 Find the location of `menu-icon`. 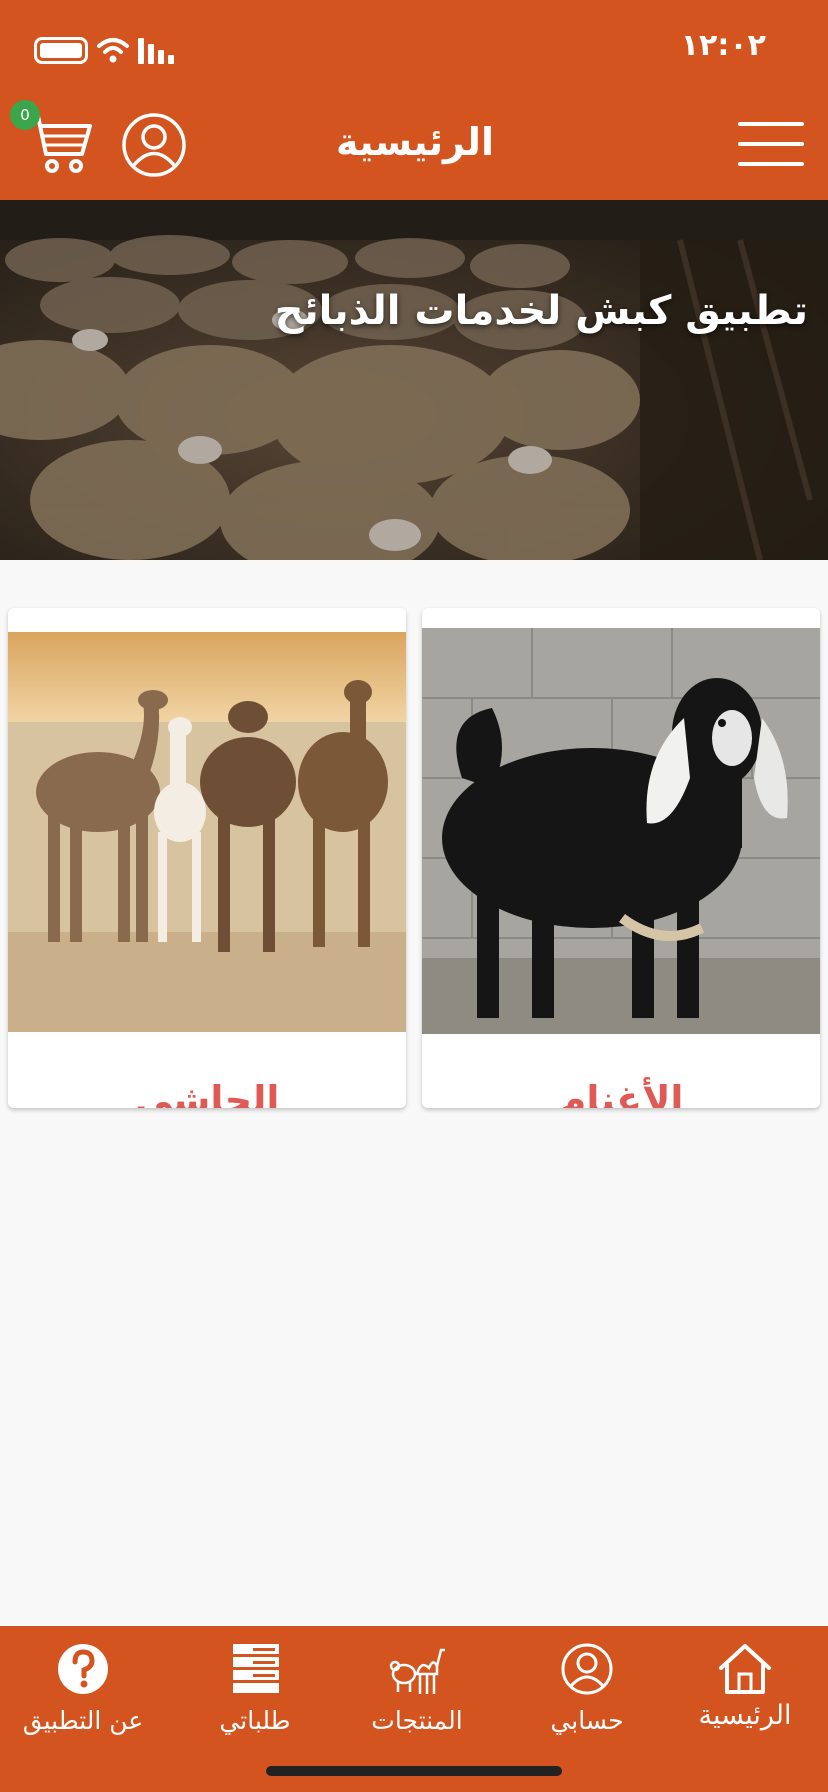

menu-icon is located at coordinates (771, 145).